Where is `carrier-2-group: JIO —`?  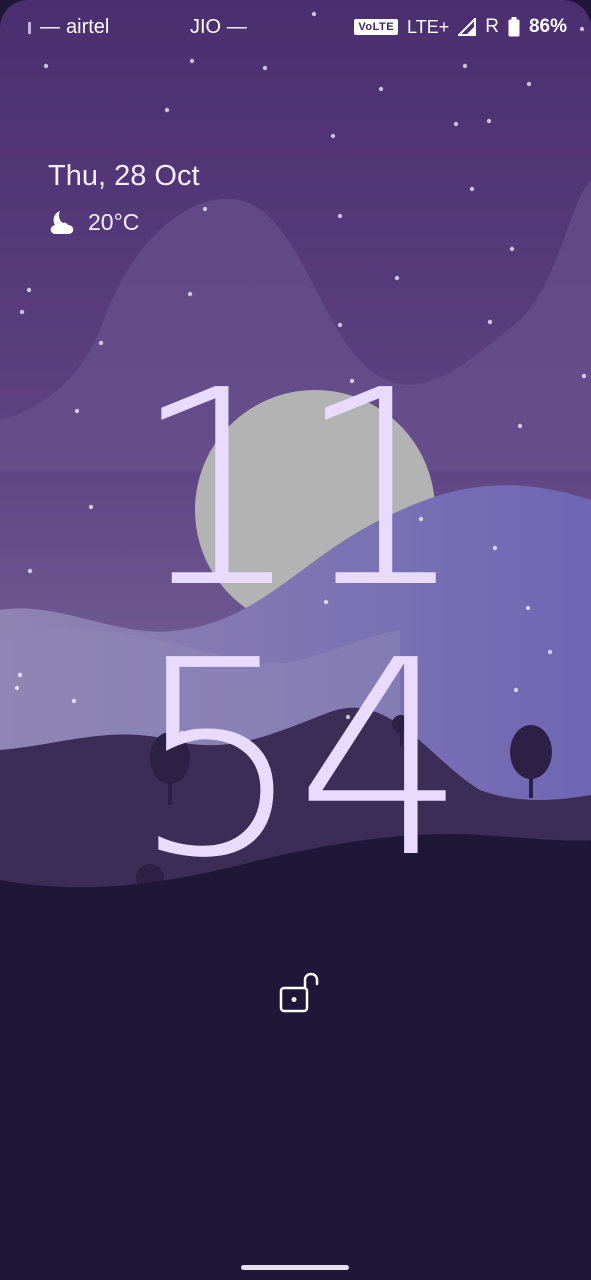 carrier-2-group: JIO — is located at coordinates (218, 27).